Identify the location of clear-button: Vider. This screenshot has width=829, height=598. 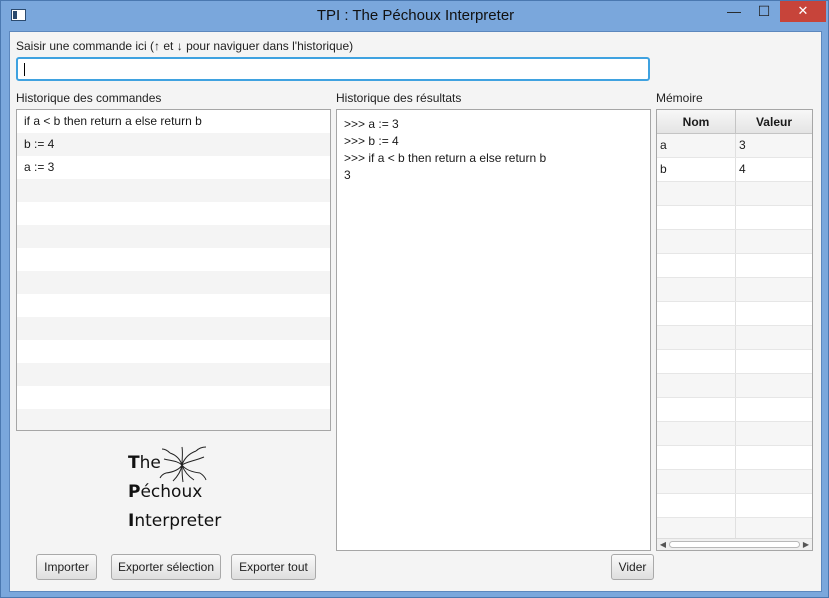
(632, 567).